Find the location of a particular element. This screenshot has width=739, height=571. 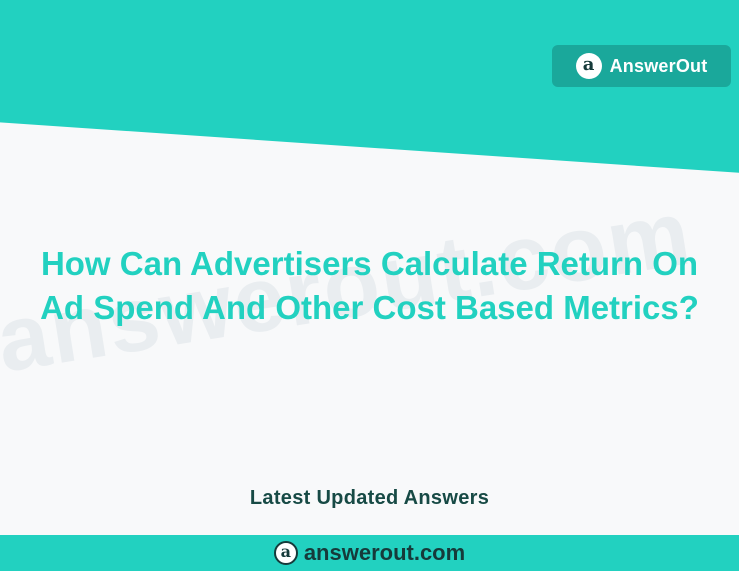

footer-banner: a answerout.com is located at coordinates (369, 553).